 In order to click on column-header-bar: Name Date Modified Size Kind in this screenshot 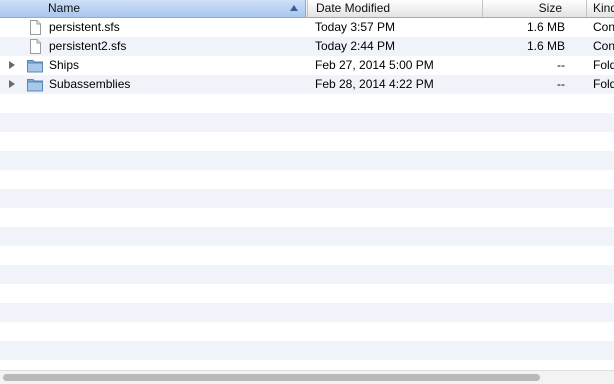, I will do `click(307, 9)`.